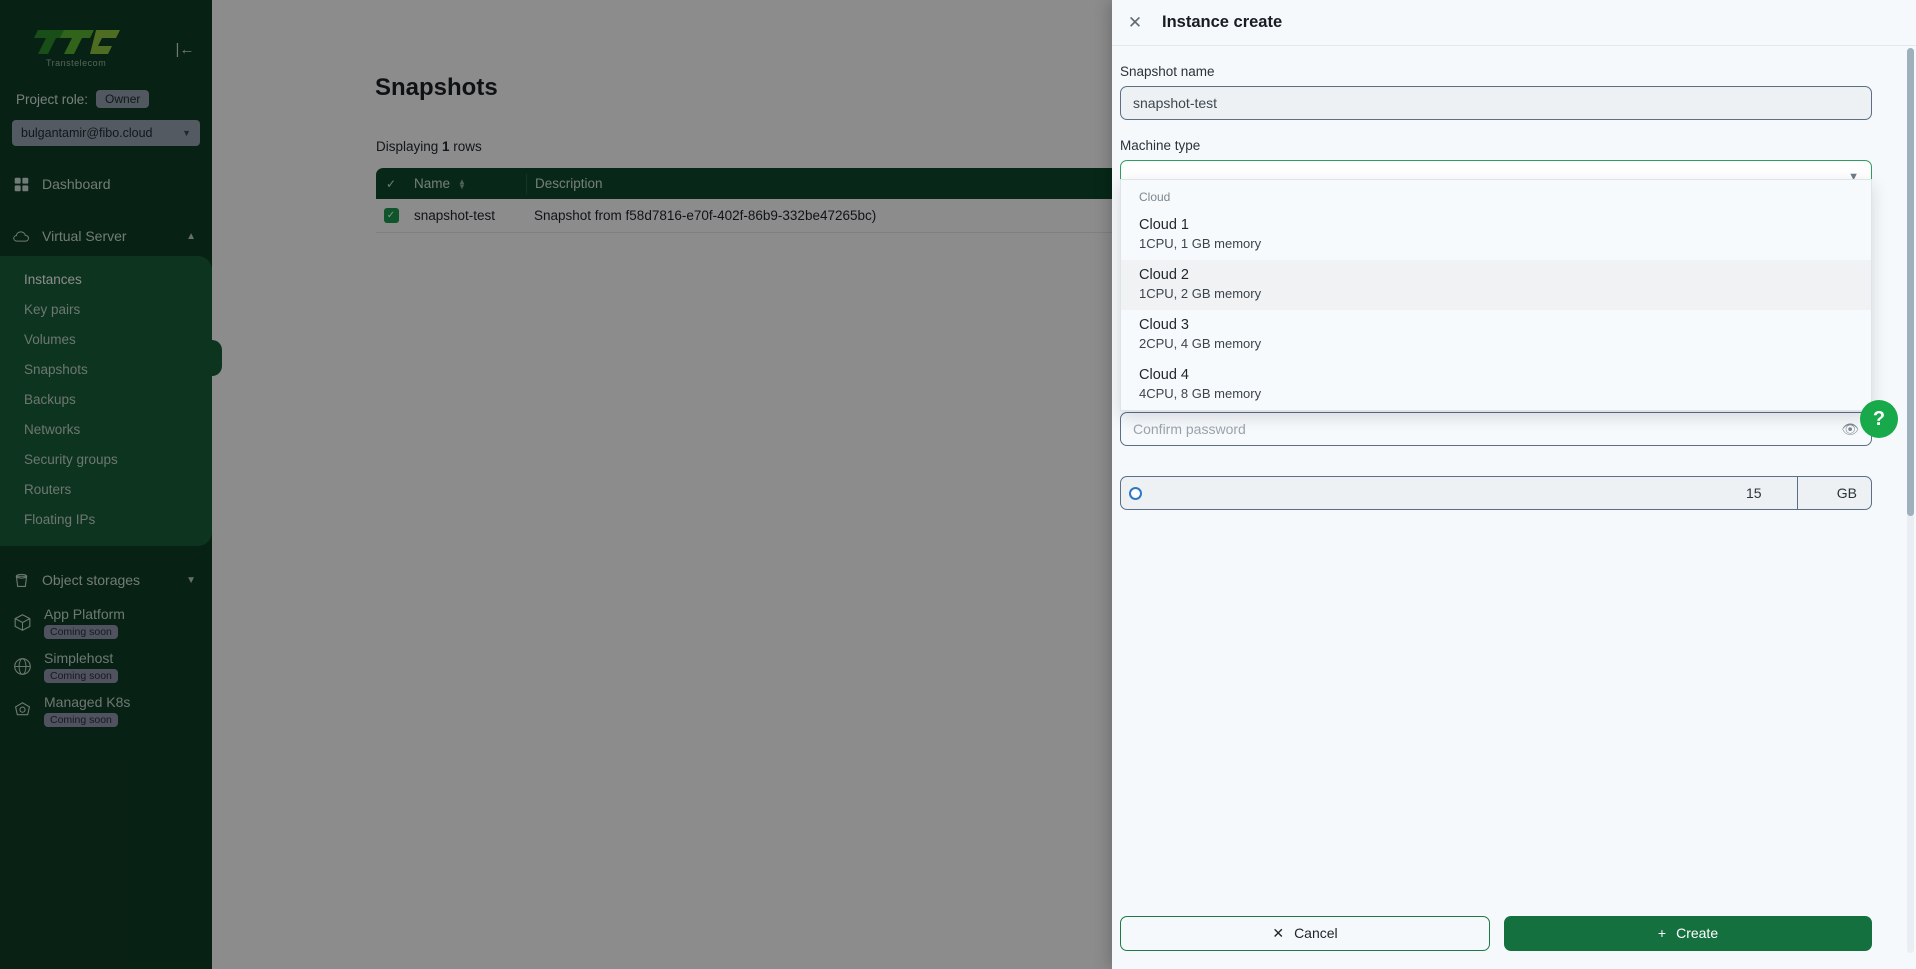  I want to click on cancel-label: Cancel, so click(1316, 933).